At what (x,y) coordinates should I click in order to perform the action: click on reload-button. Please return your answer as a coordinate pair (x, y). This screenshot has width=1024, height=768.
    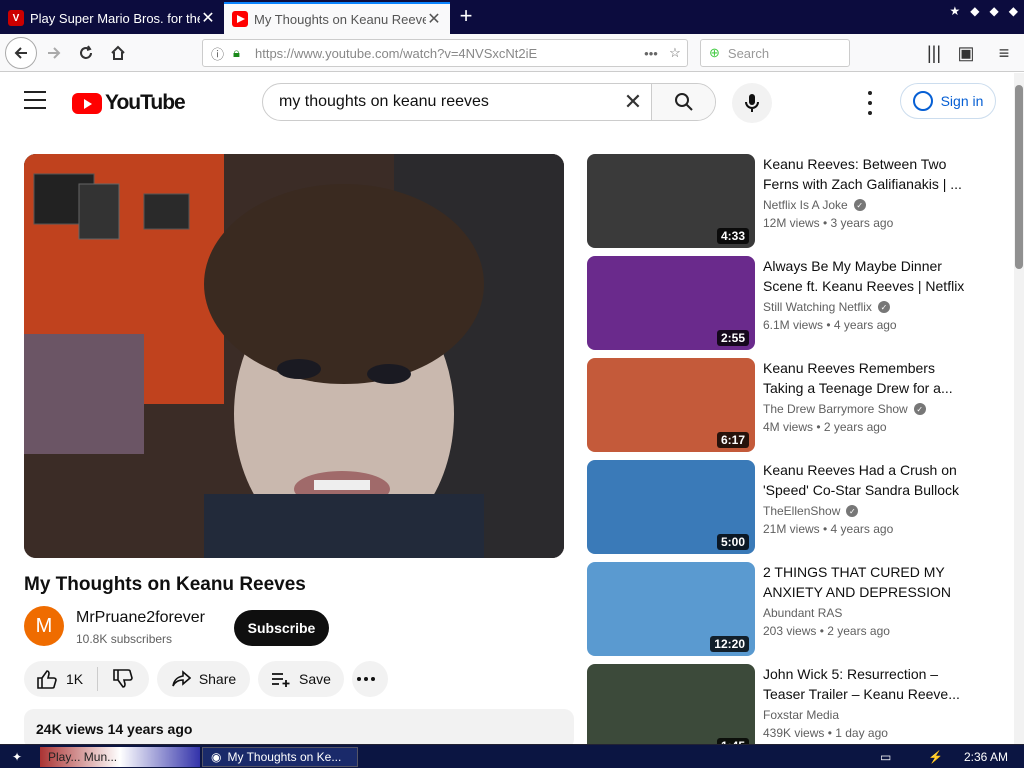
    Looking at the image, I should click on (86, 53).